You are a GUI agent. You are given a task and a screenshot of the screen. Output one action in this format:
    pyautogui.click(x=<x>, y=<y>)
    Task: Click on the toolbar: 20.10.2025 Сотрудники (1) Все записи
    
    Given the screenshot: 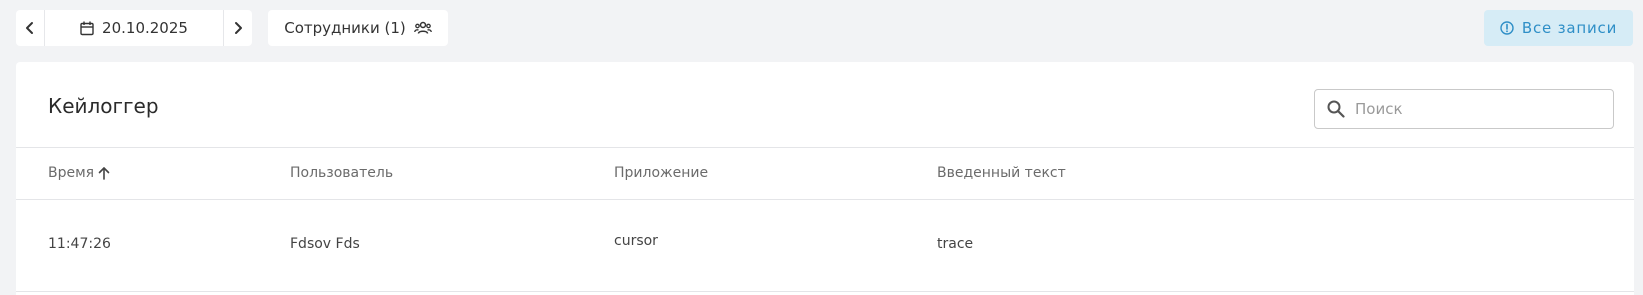 What is the action you would take?
    pyautogui.click(x=824, y=28)
    